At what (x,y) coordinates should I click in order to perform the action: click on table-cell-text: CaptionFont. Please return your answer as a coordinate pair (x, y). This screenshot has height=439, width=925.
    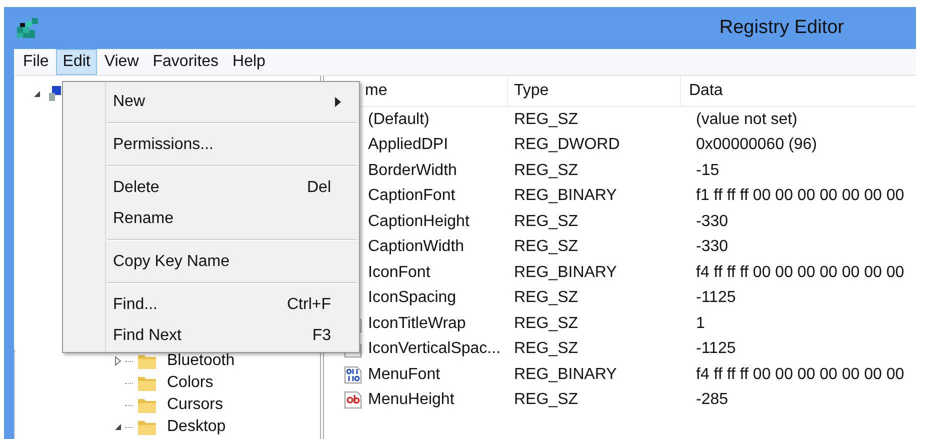
    Looking at the image, I should click on (412, 196).